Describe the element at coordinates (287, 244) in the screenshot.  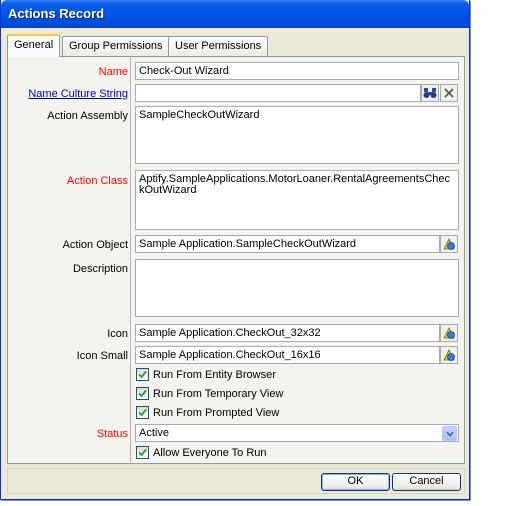
I see `action-object-field: Sample Application.SampleCheckOutWizard` at that location.